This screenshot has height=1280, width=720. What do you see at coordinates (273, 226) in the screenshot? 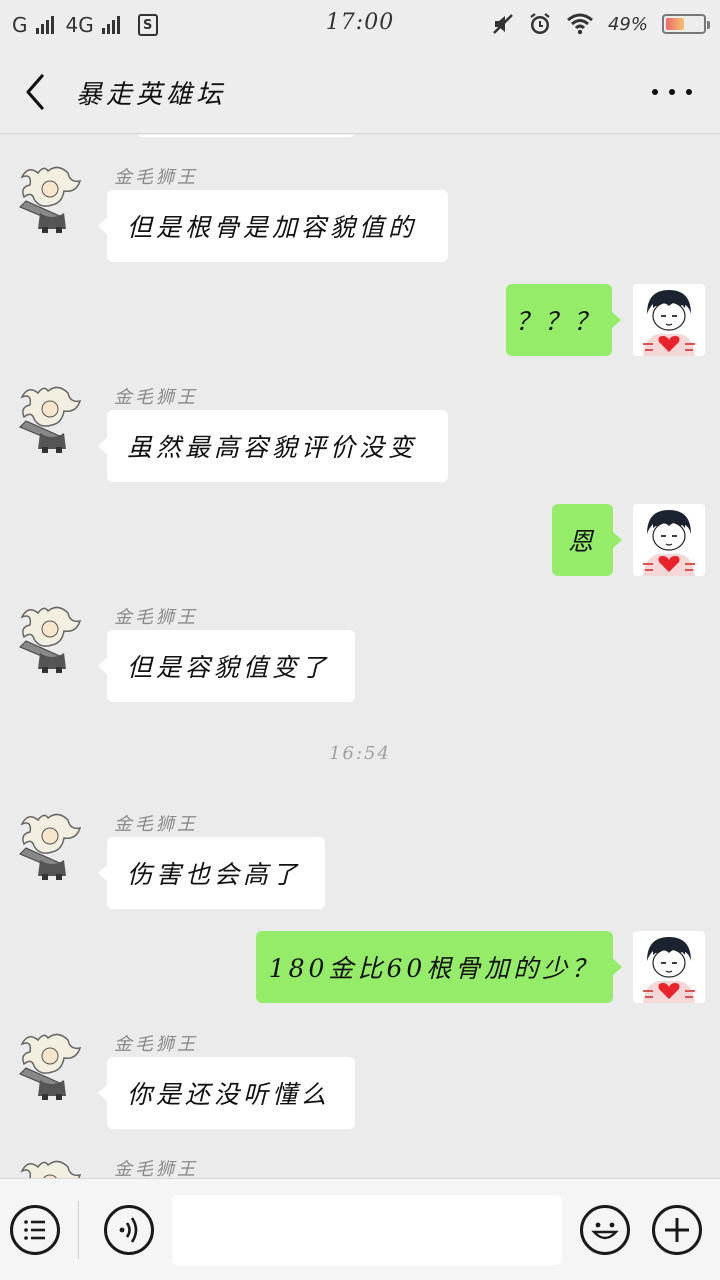
I see `message-bubble: 但是根骨是加容貌值的` at bounding box center [273, 226].